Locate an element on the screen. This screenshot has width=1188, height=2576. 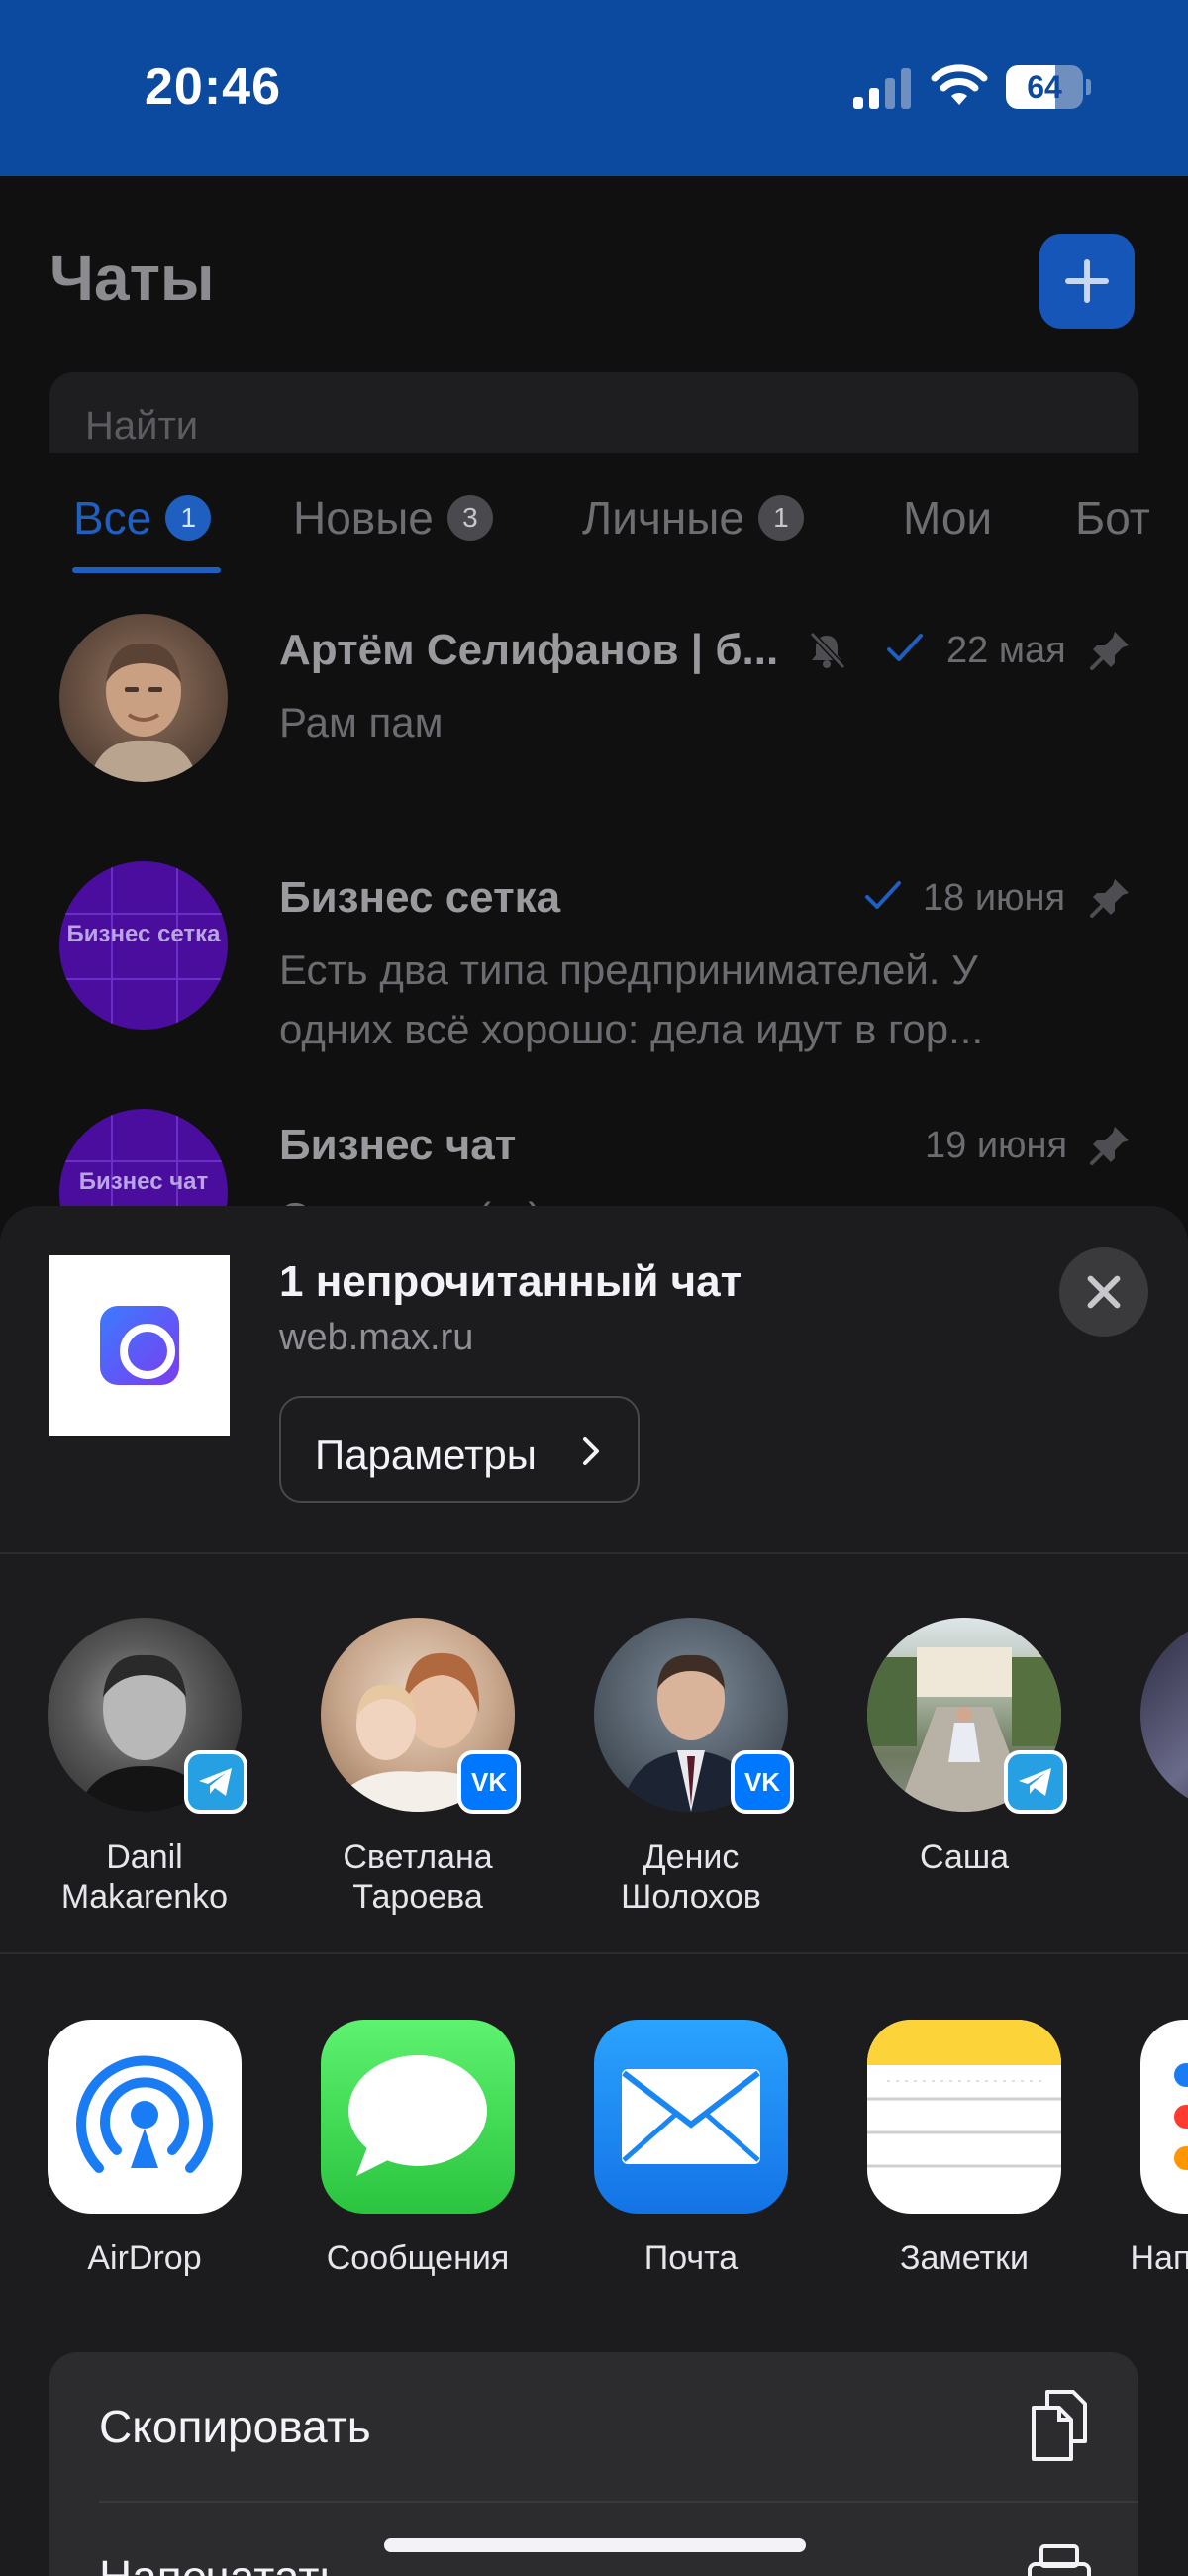
share-app-reminders: Напоминания is located at coordinates (1153, 2149).